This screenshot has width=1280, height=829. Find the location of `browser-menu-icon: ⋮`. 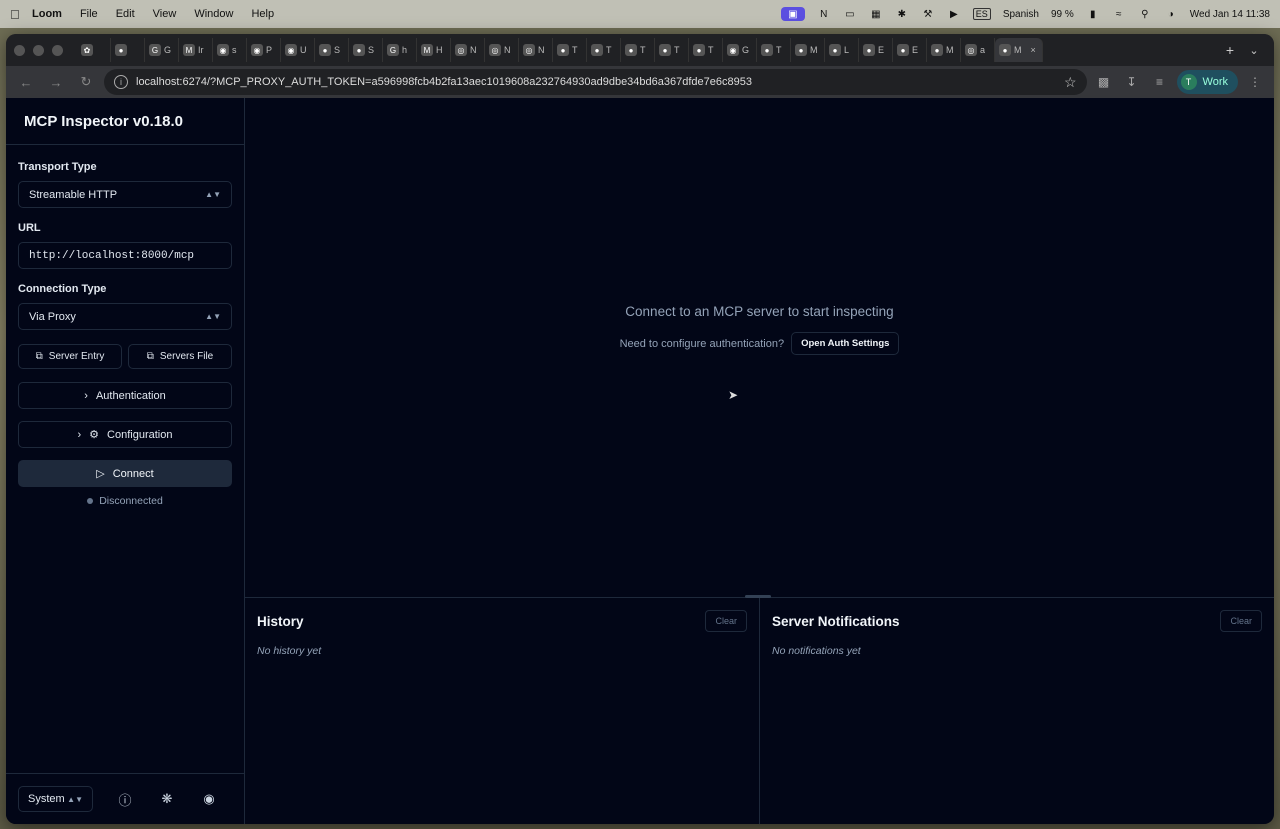

browser-menu-icon: ⋮ is located at coordinates (1255, 82).